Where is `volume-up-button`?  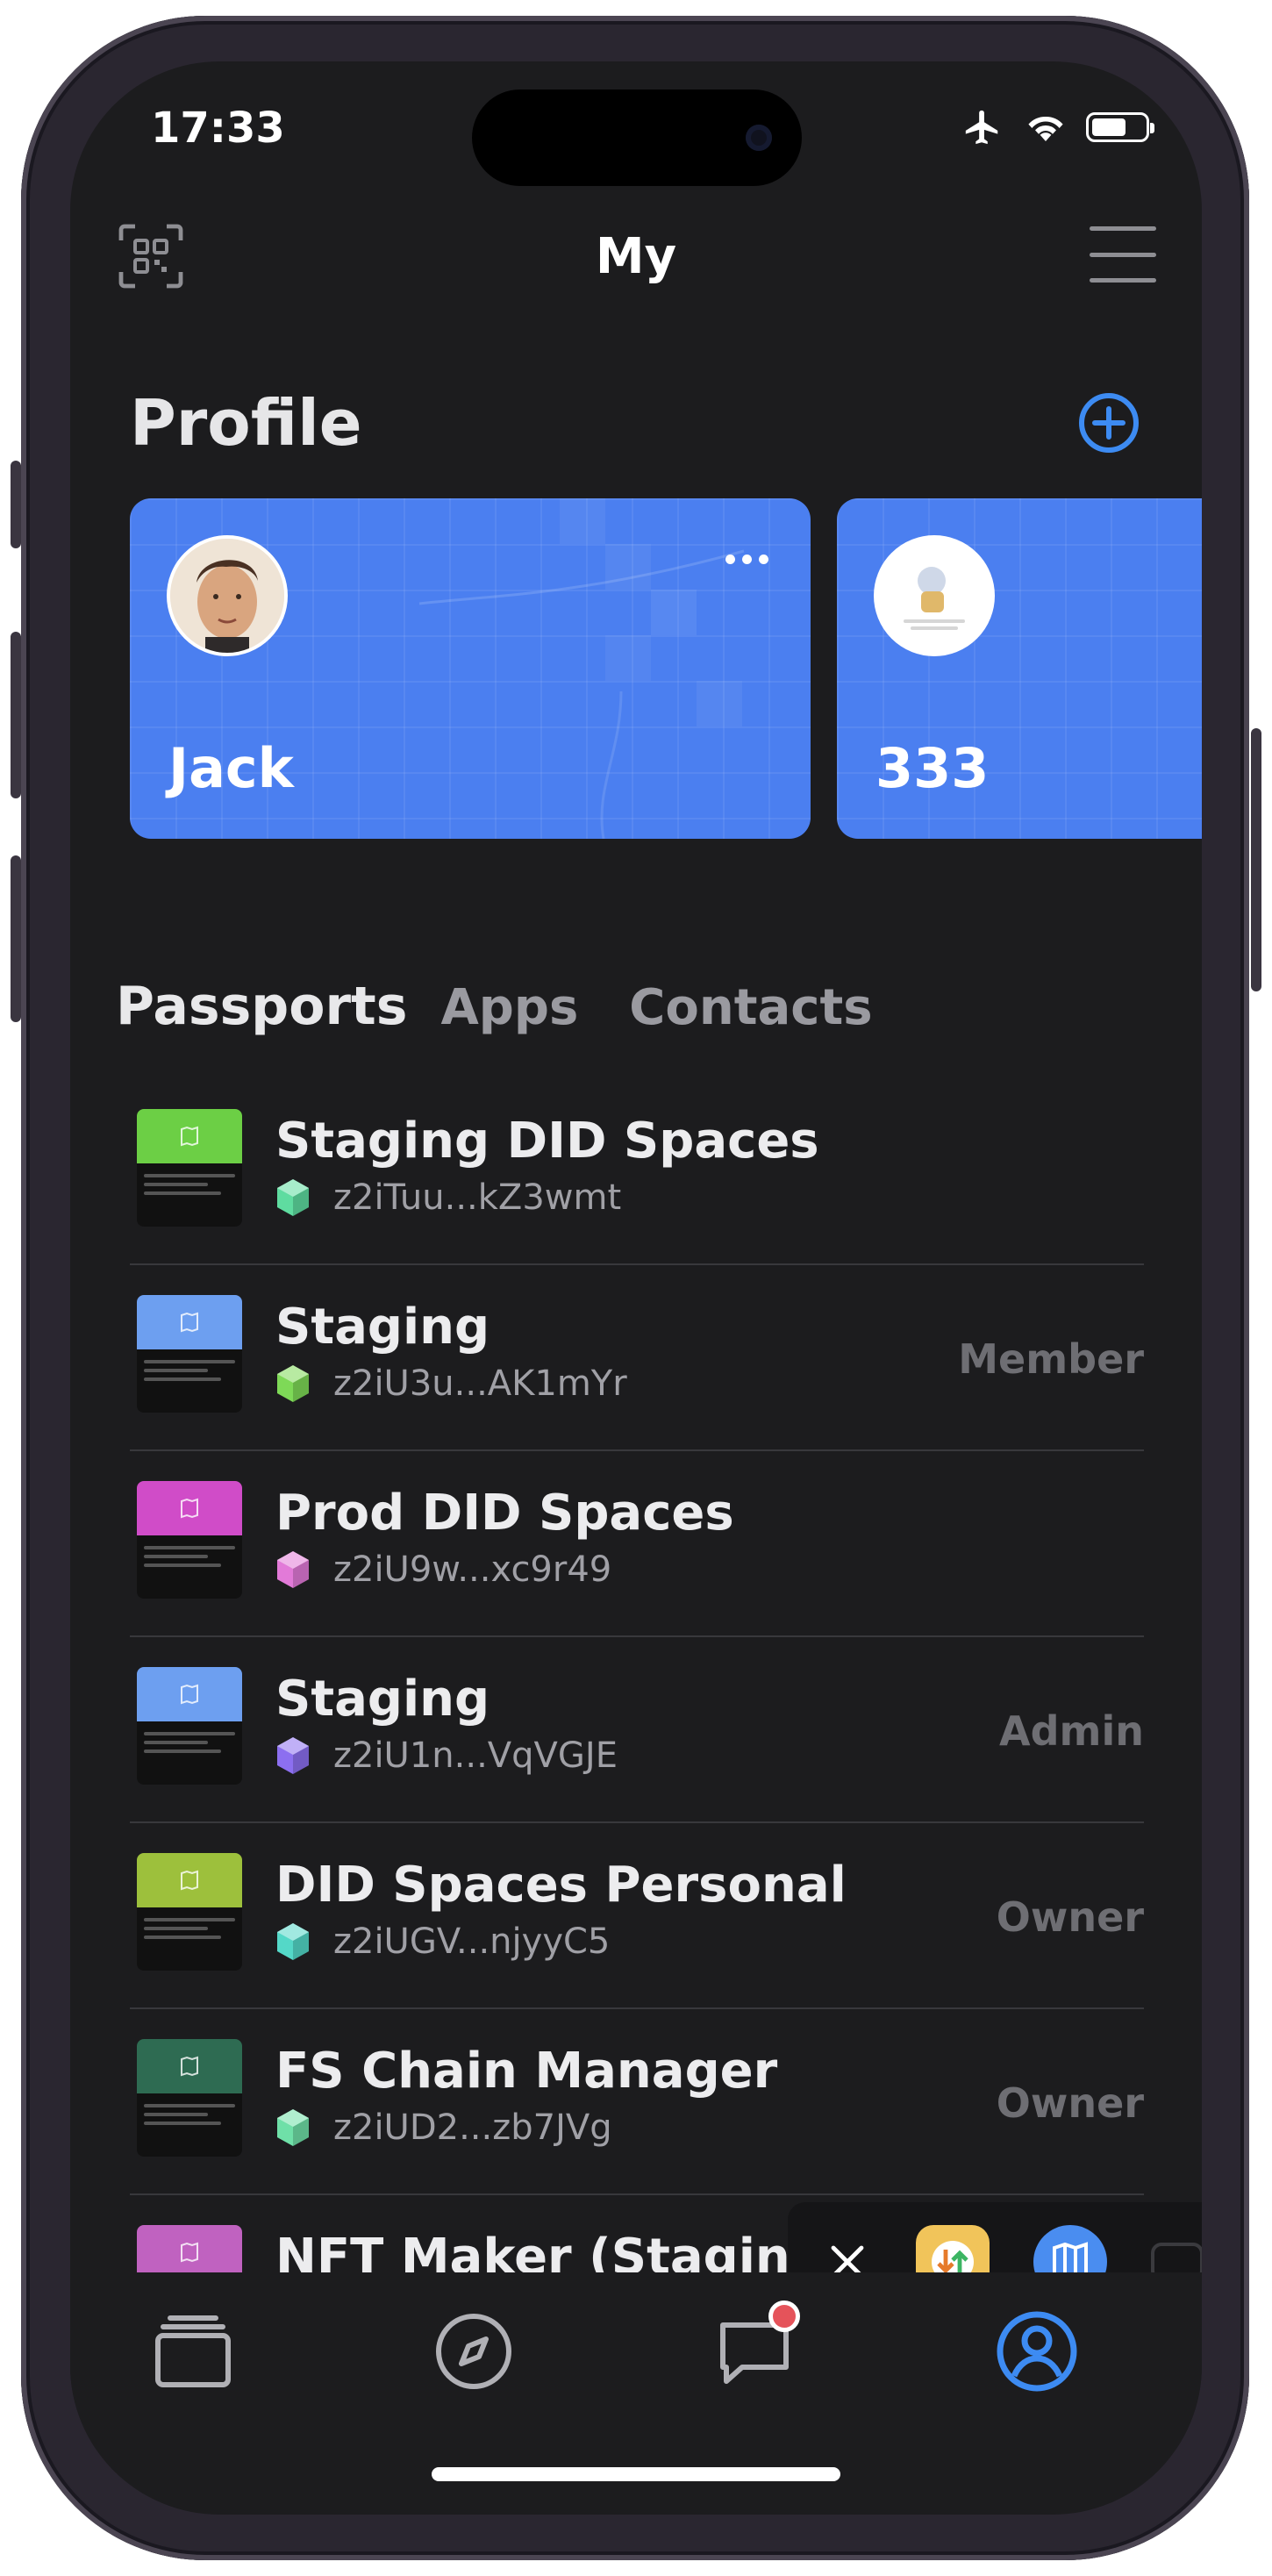 volume-up-button is located at coordinates (16, 715).